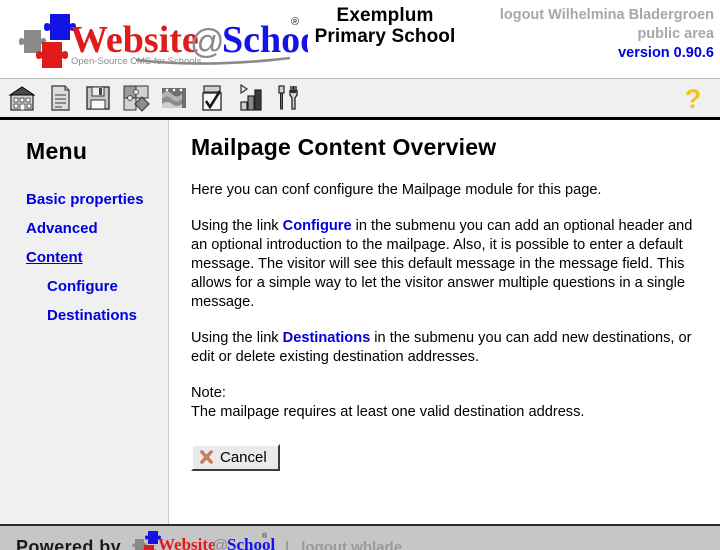  I want to click on page-title: Mailpage Content Overview, so click(344, 147).